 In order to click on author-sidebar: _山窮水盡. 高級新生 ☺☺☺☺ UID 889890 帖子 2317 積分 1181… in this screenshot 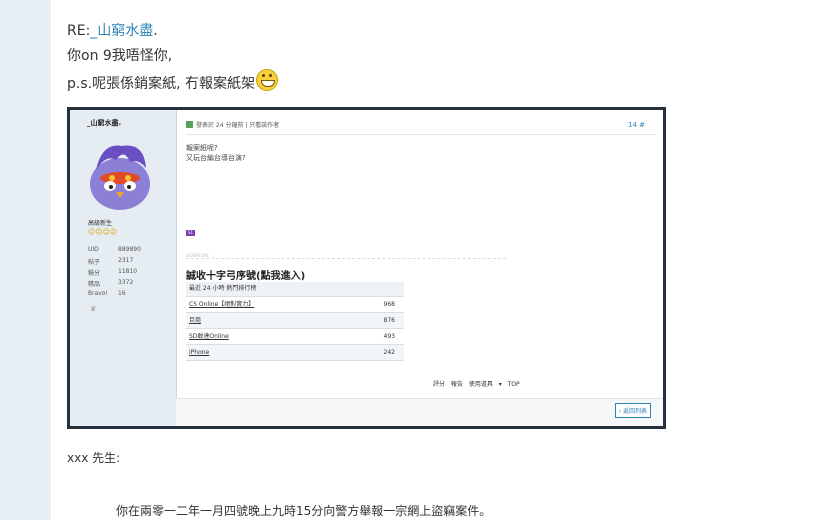, I will do `click(123, 254)`.